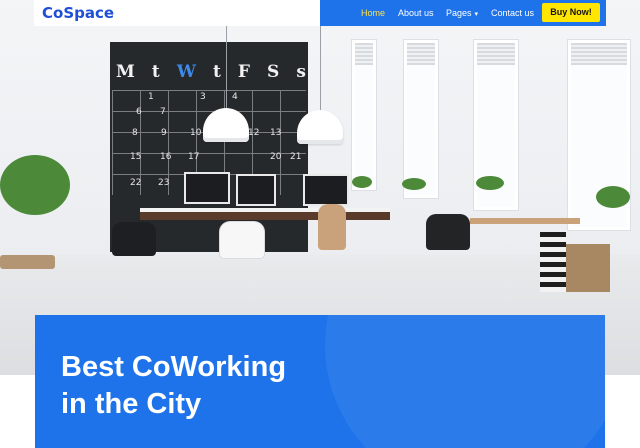 This screenshot has height=448, width=640. I want to click on side-table, so click(525, 221).